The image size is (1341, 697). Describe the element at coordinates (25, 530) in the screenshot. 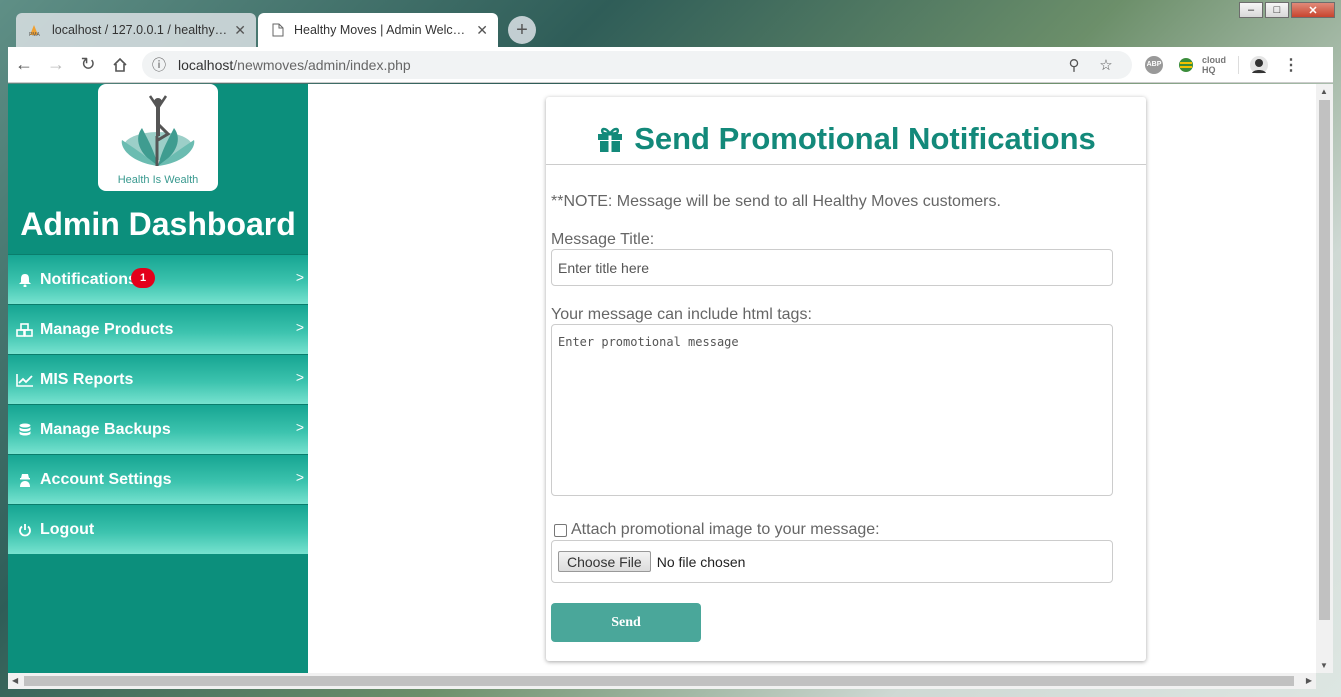

I see `power-icon` at that location.